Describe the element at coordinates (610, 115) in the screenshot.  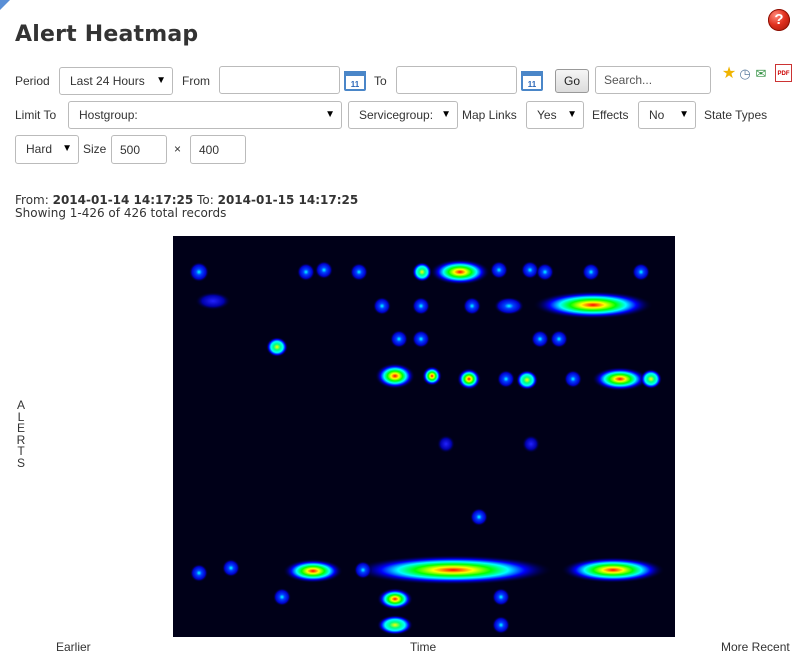
I see `effects-label: Effects` at that location.